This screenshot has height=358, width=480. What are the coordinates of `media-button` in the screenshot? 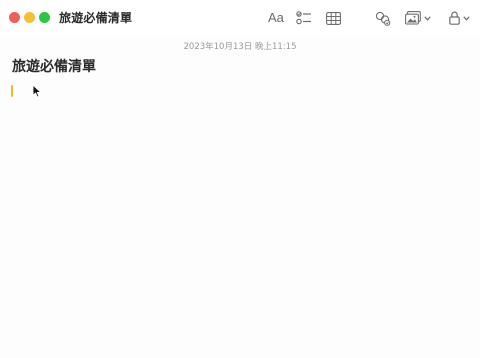 It's located at (418, 18).